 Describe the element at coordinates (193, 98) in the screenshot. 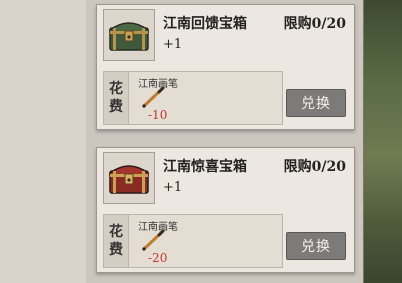

I see `cost-box: 花 费 江南画笔 -10` at that location.